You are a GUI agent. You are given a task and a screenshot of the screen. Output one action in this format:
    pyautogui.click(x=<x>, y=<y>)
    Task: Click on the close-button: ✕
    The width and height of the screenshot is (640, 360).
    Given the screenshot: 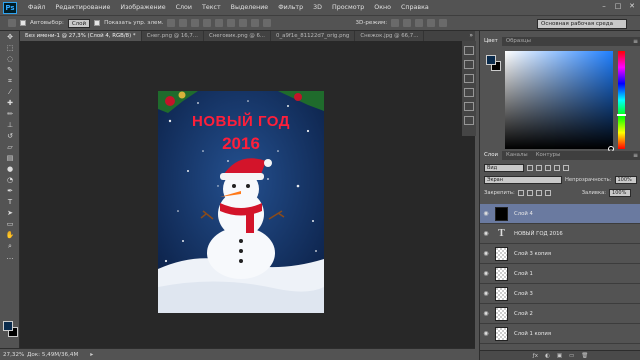 What is the action you would take?
    pyautogui.click(x=632, y=6)
    